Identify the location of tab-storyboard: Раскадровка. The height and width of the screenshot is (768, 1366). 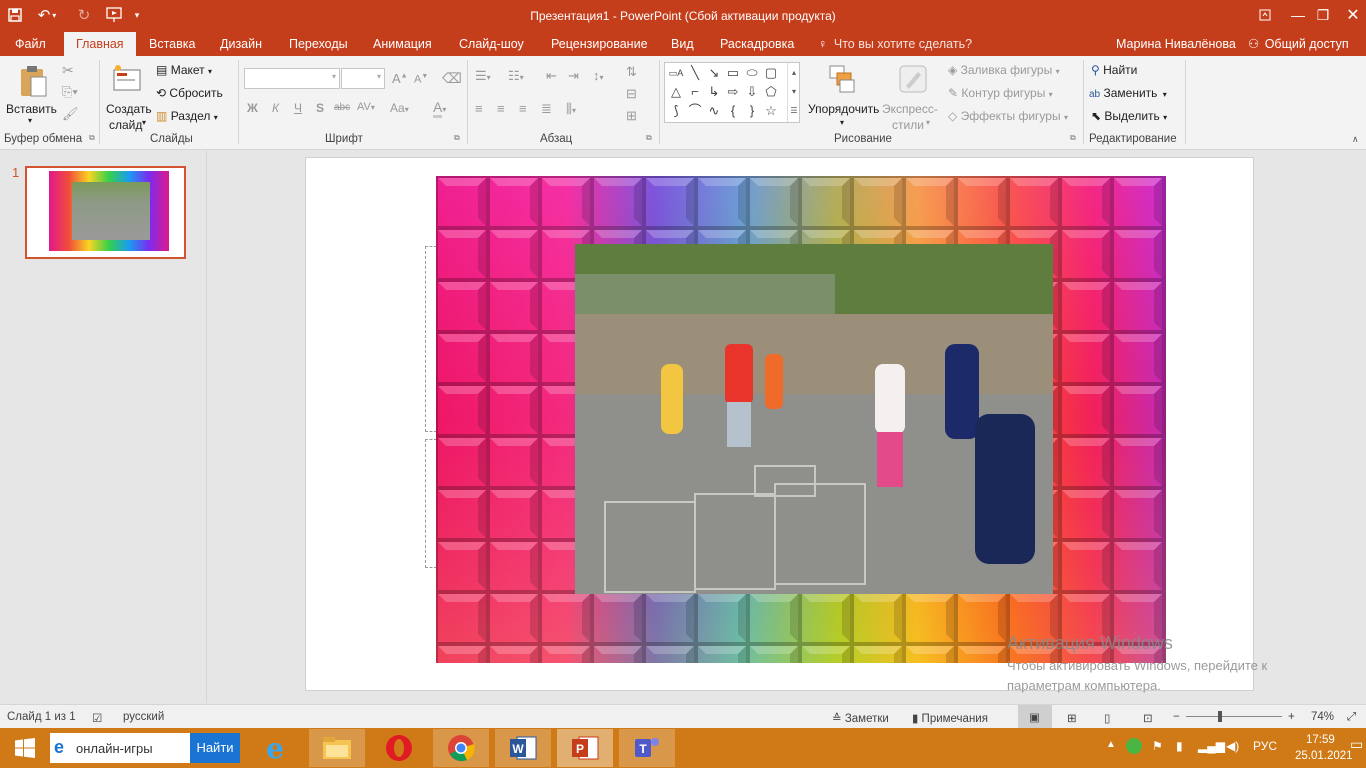
(757, 44).